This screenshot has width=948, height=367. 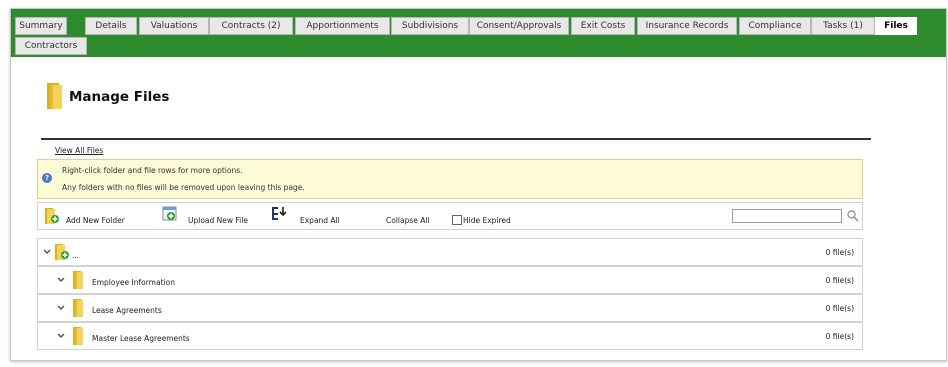 I want to click on tree-row-label: Employee Information, so click(x=133, y=282).